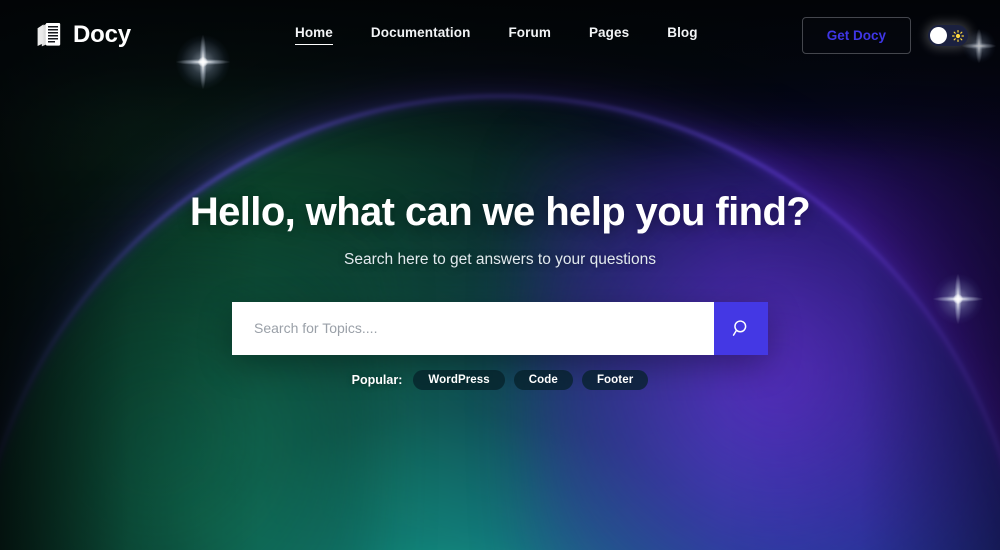 This screenshot has height=550, width=1000. I want to click on header-actions: Get Docy, so click(884, 35).